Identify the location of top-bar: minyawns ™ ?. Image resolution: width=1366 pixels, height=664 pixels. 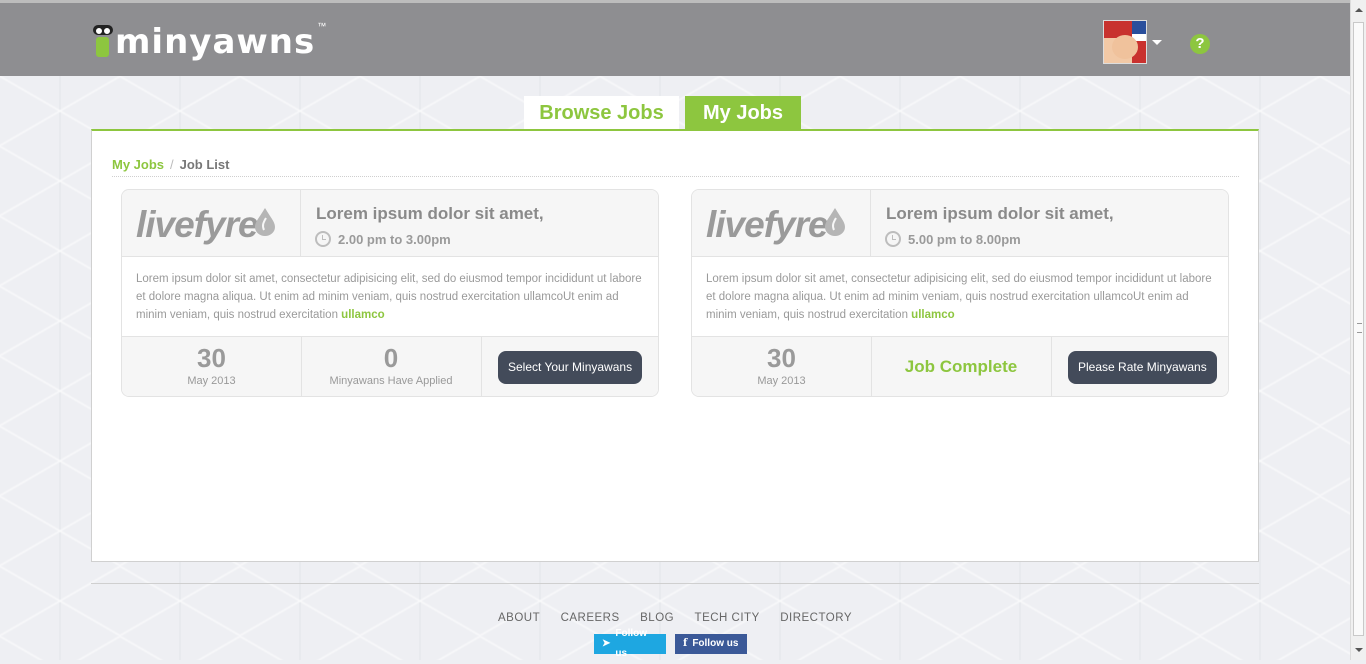
(675, 38).